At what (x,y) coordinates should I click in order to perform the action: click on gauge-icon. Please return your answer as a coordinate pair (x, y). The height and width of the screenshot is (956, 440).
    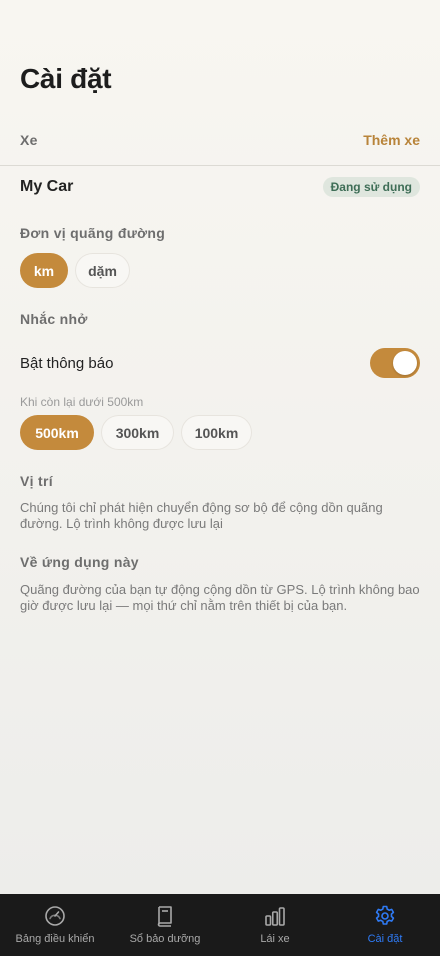
    Looking at the image, I should click on (55, 916).